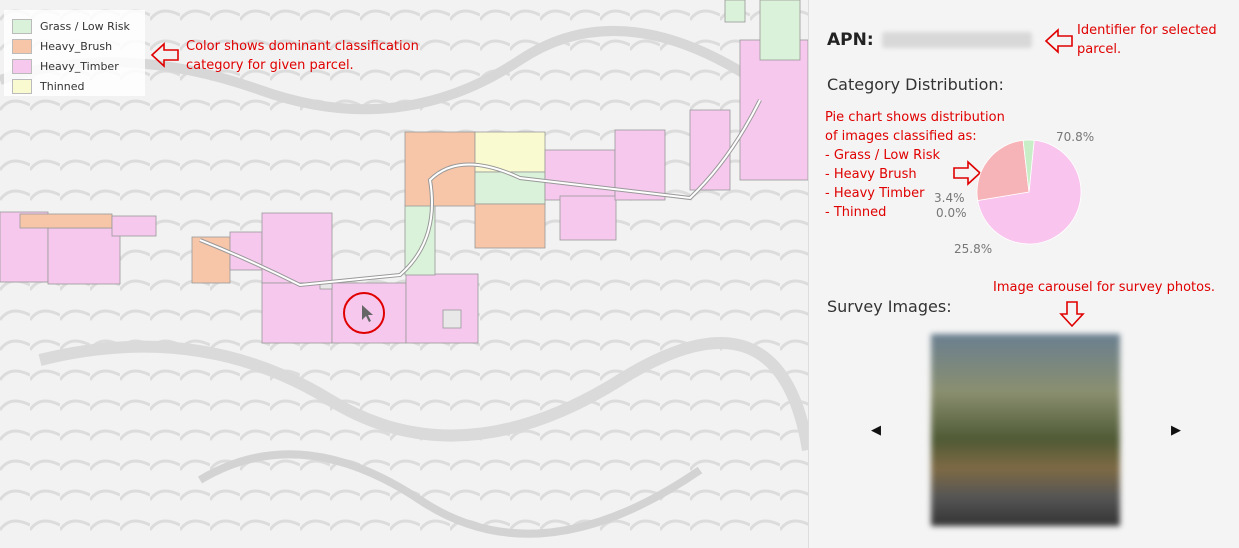 This screenshot has width=1239, height=548. Describe the element at coordinates (889, 306) in the screenshot. I see `survey-images-title: Survey Images:` at that location.